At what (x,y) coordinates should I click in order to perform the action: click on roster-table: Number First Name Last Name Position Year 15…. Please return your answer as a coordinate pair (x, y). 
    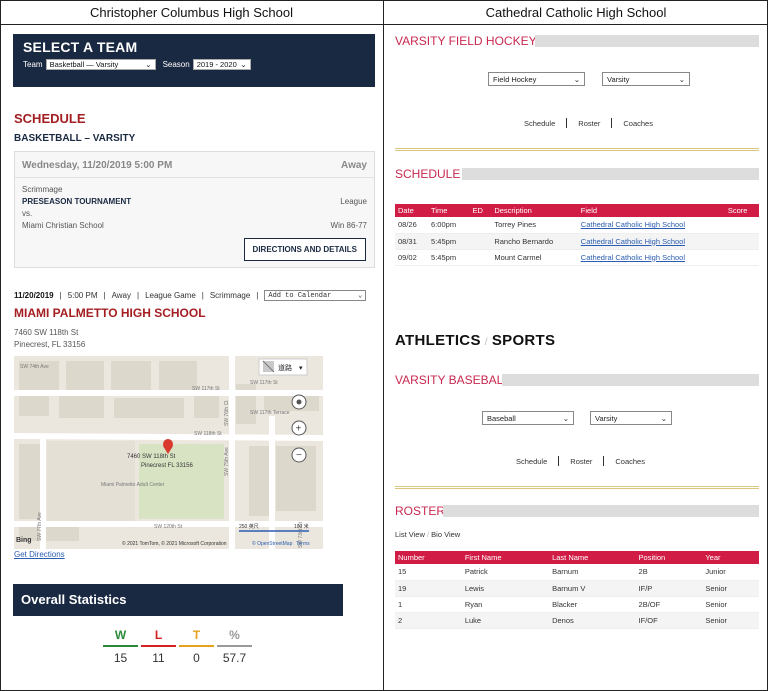
    Looking at the image, I should click on (577, 590).